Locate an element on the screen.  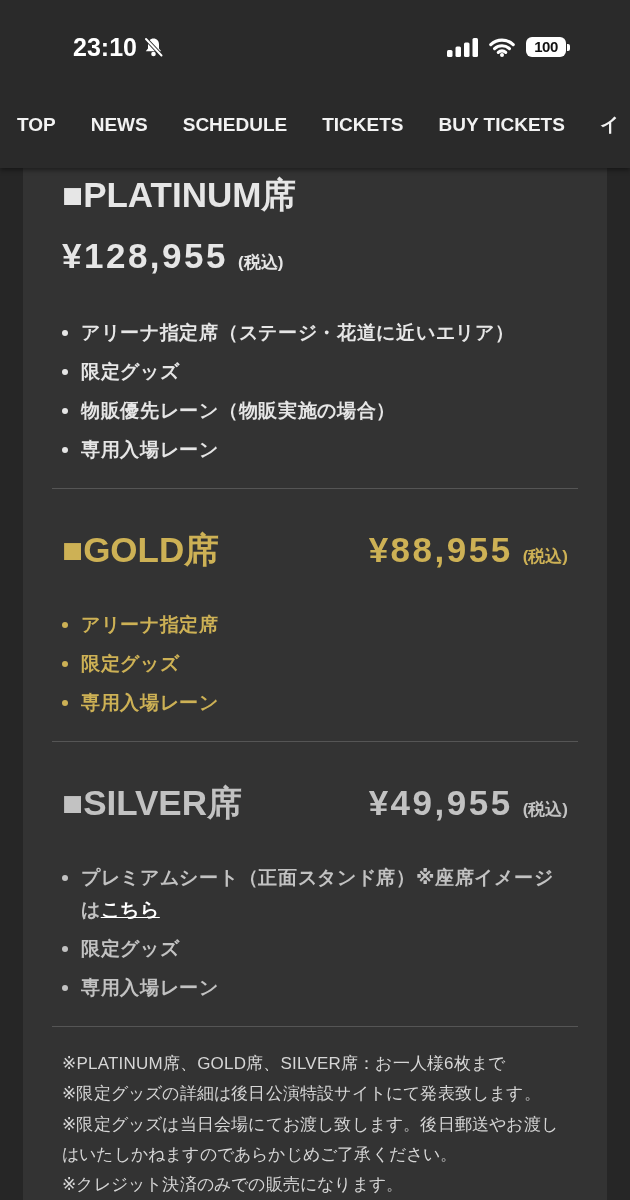
wifi-icon is located at coordinates (502, 47).